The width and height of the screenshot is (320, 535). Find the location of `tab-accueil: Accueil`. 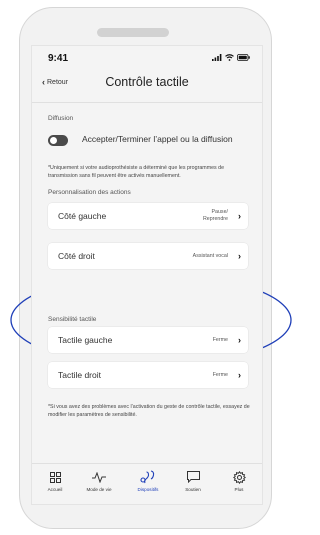

tab-accueil: Accueil is located at coordinates (55, 480).